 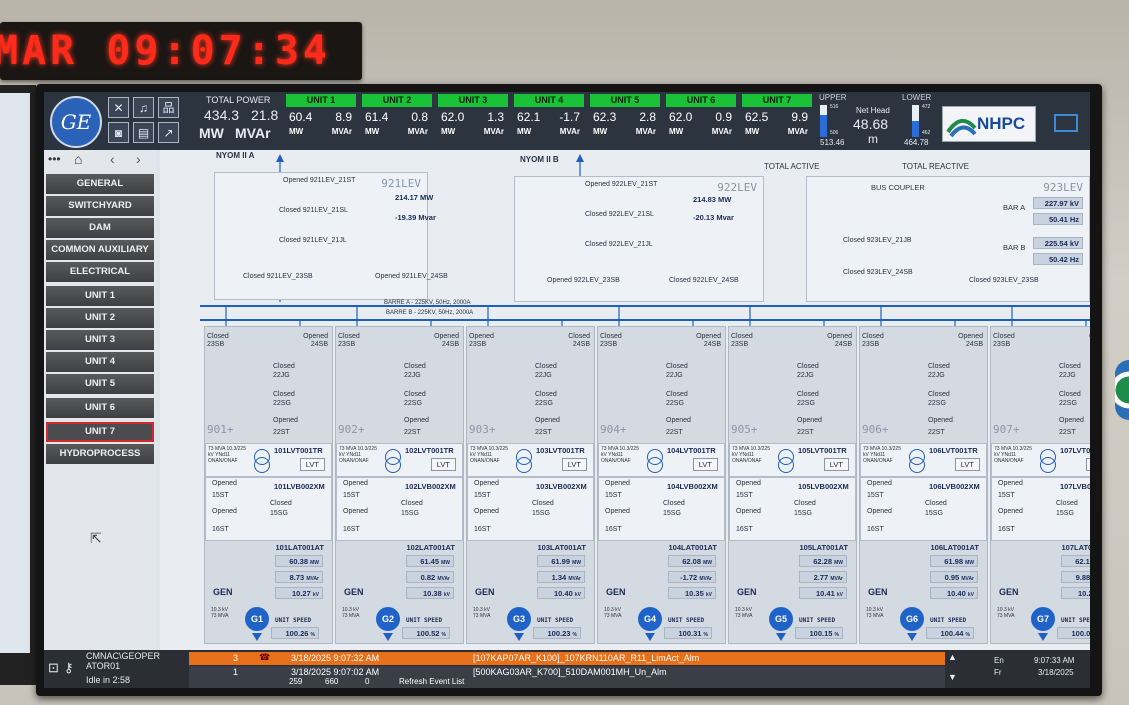 What do you see at coordinates (579, 336) in the screenshot?
I see `sw-24sb-state: Closed` at bounding box center [579, 336].